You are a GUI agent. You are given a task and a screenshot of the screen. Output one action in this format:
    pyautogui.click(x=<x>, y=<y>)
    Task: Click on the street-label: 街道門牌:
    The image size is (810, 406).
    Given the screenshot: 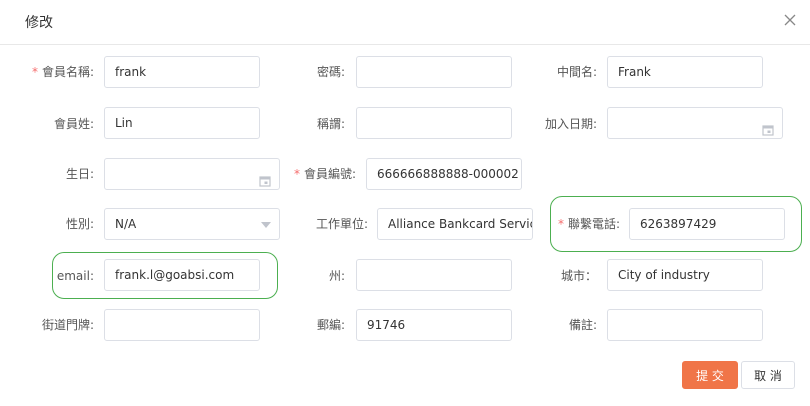 What is the action you would take?
    pyautogui.click(x=67, y=325)
    